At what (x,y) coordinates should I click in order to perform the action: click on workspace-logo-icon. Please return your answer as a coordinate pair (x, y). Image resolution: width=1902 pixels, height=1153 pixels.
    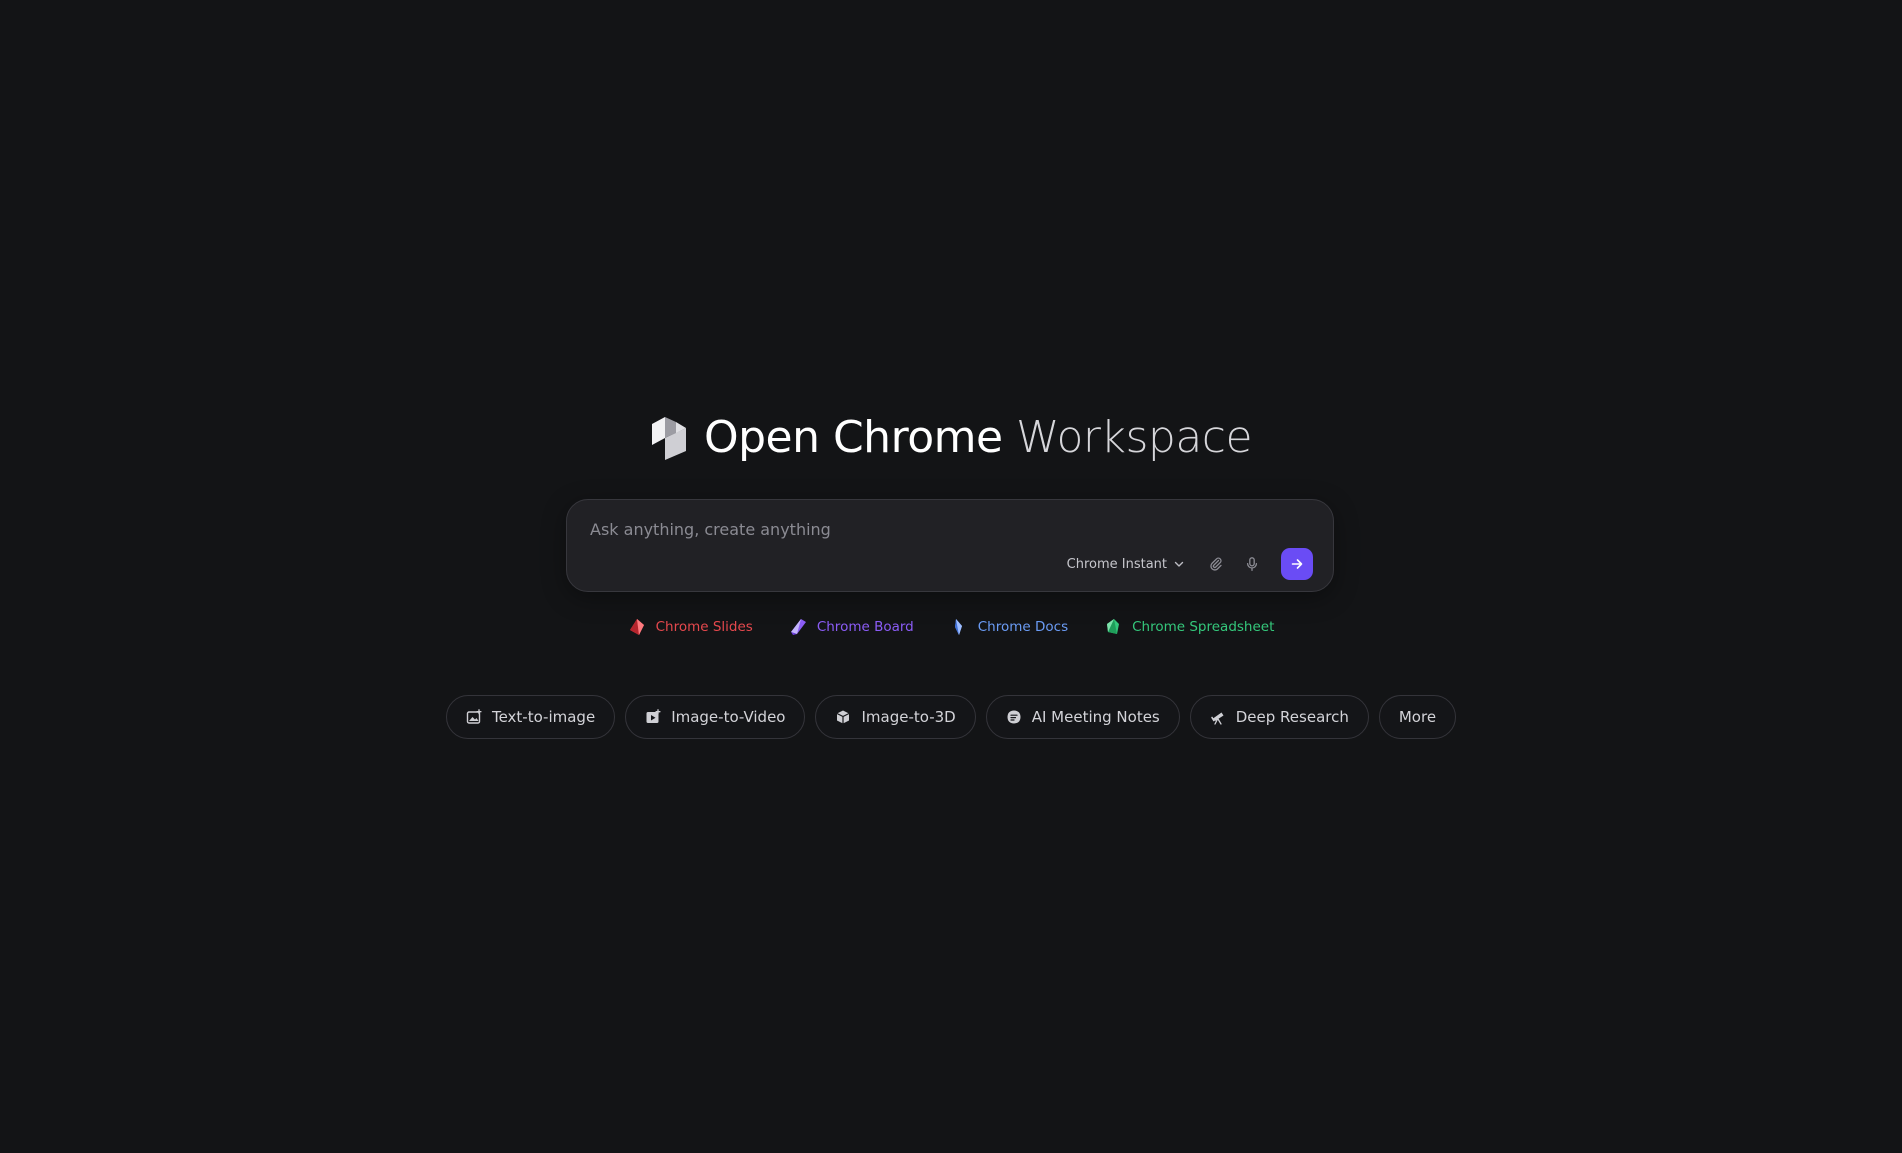
    Looking at the image, I should click on (668, 438).